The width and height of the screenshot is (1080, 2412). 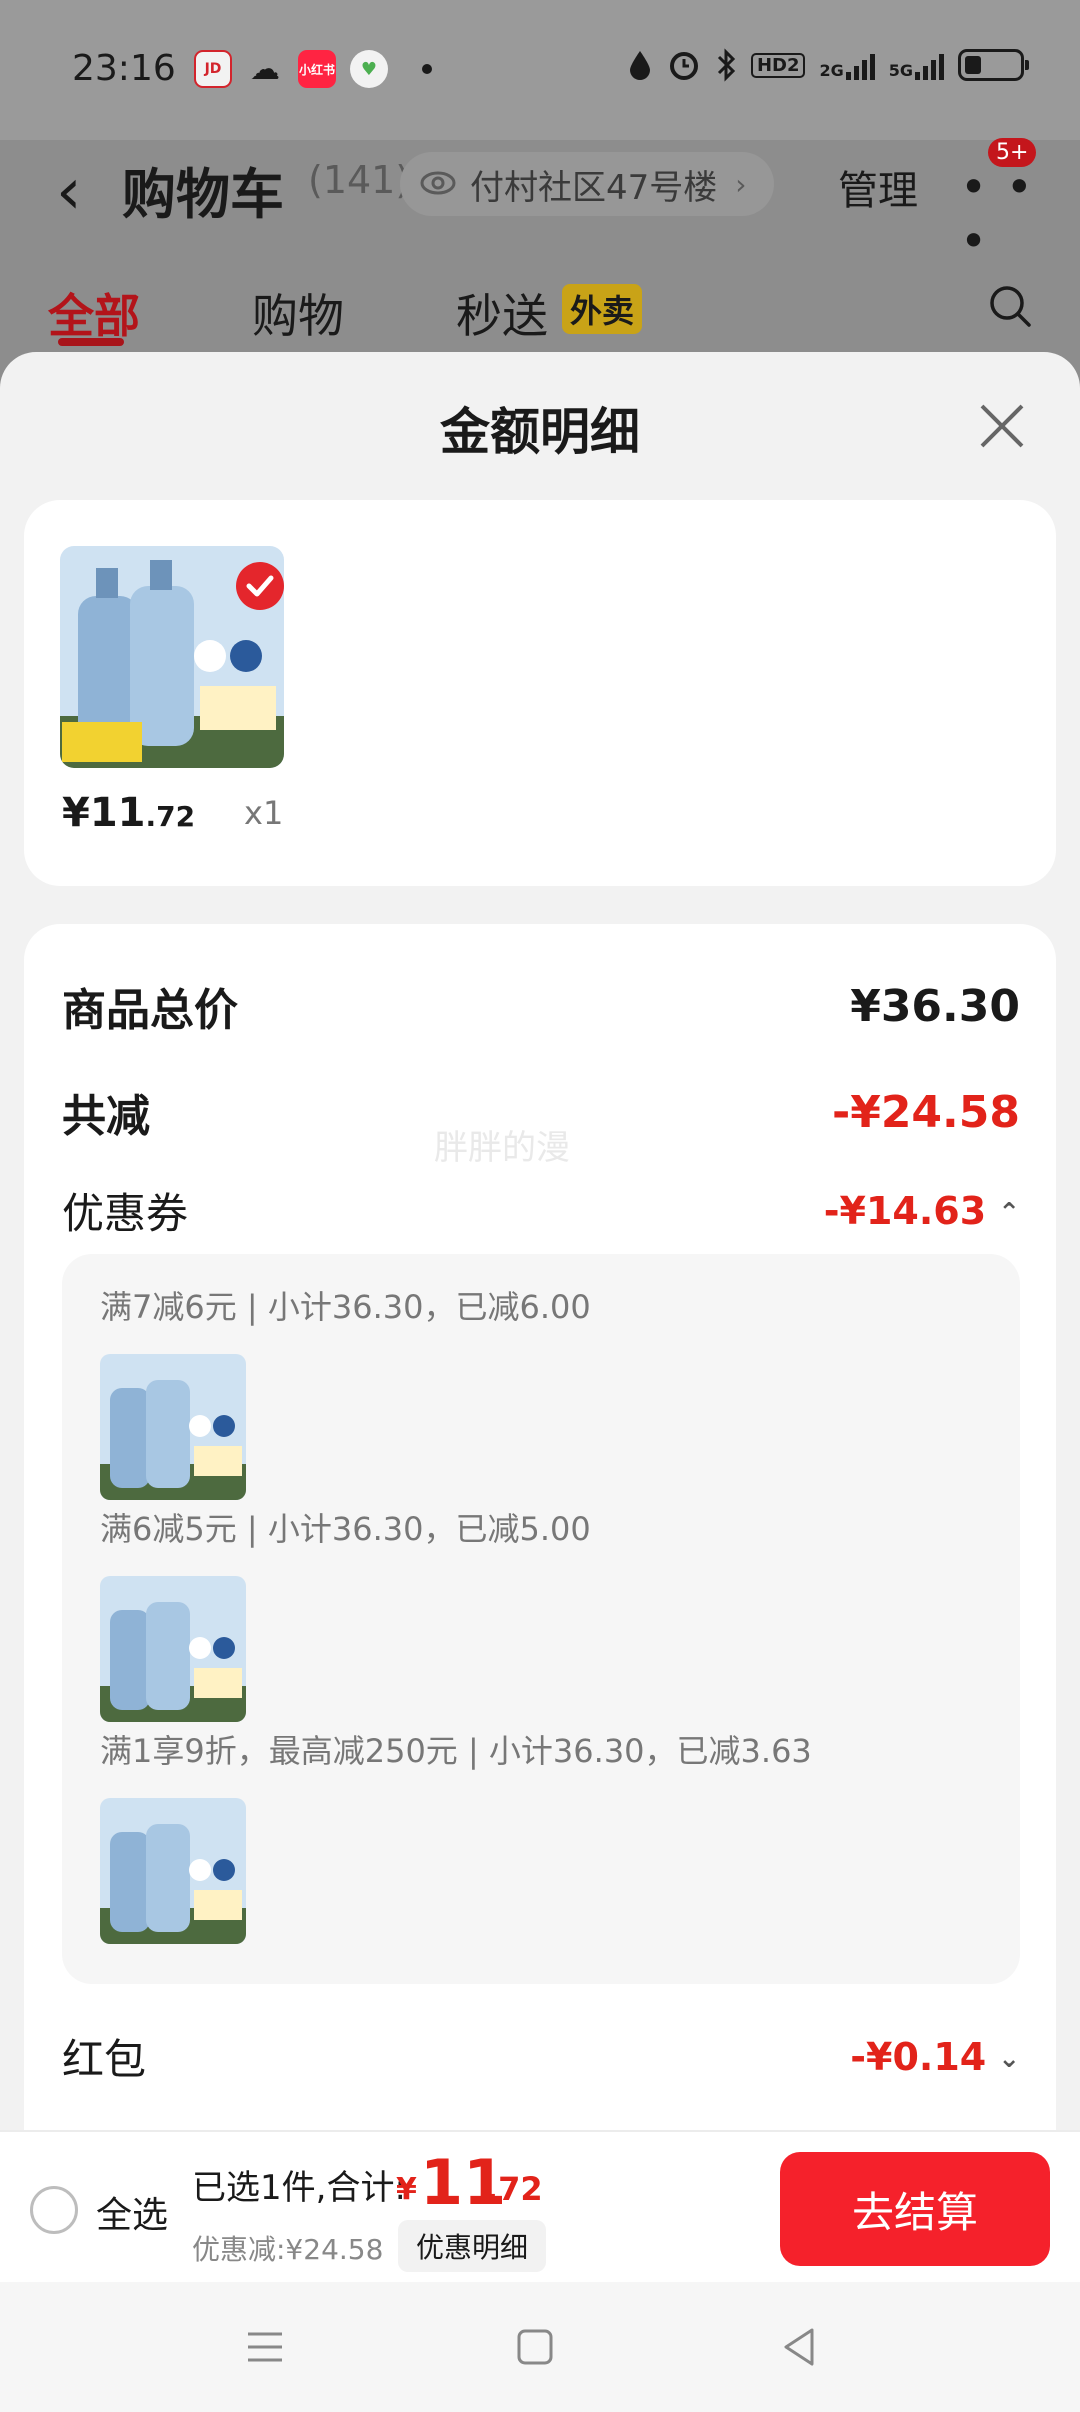 I want to click on status-bar: 23:16 JD ☁ 小红书 ♥ HD2 2G 5G, so click(x=540, y=70).